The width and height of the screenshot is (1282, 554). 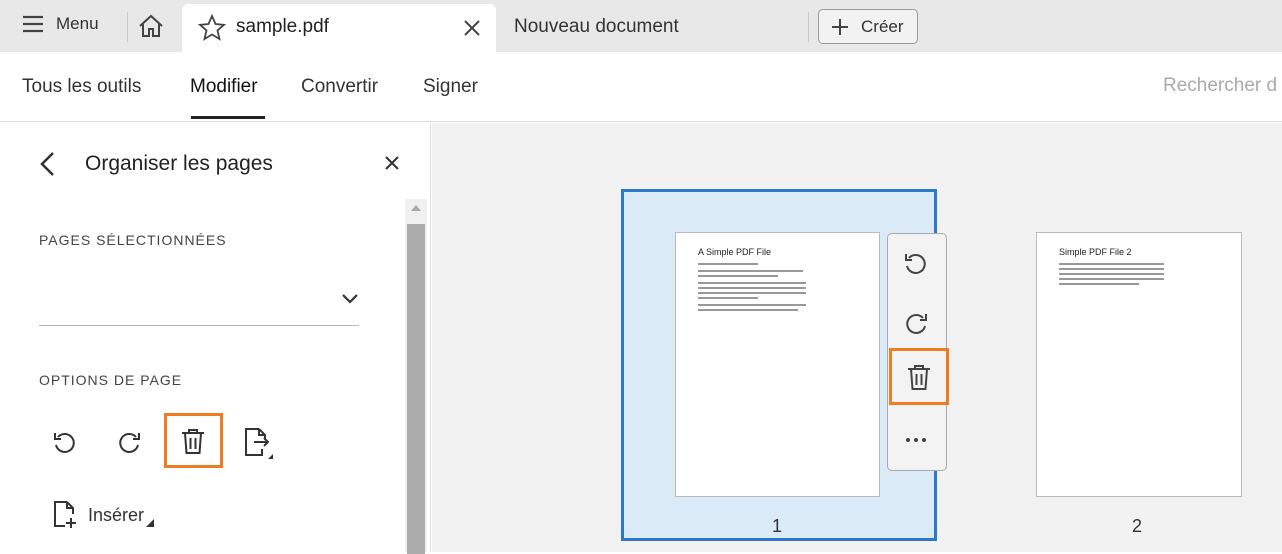 What do you see at coordinates (116, 514) in the screenshot?
I see `insert-label: Insérer` at bounding box center [116, 514].